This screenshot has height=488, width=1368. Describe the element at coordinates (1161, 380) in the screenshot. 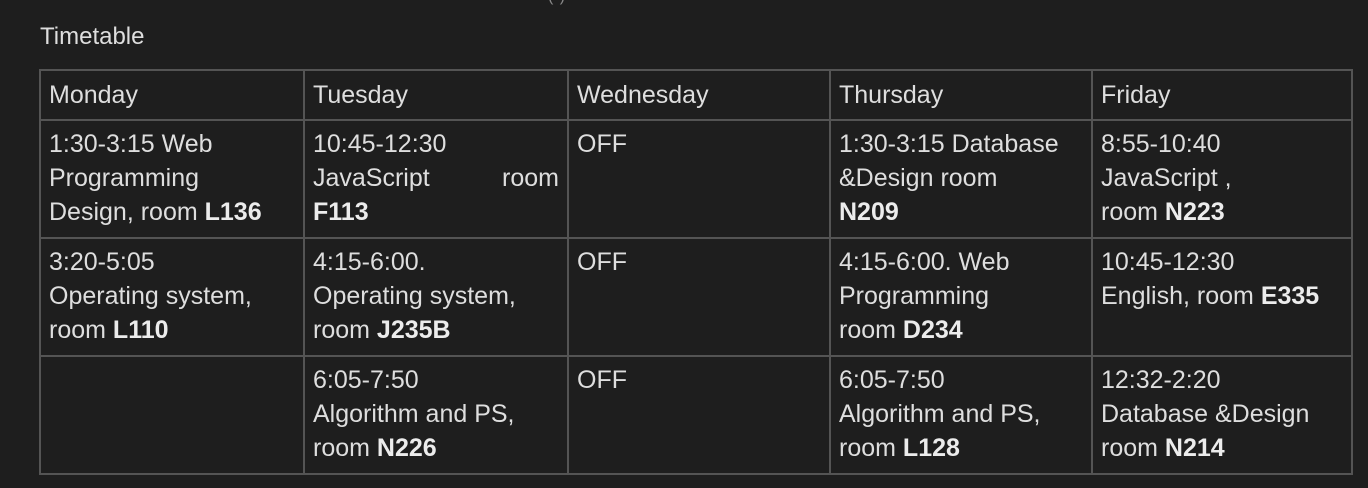

I see `cell-time: 12:32-2:20` at that location.